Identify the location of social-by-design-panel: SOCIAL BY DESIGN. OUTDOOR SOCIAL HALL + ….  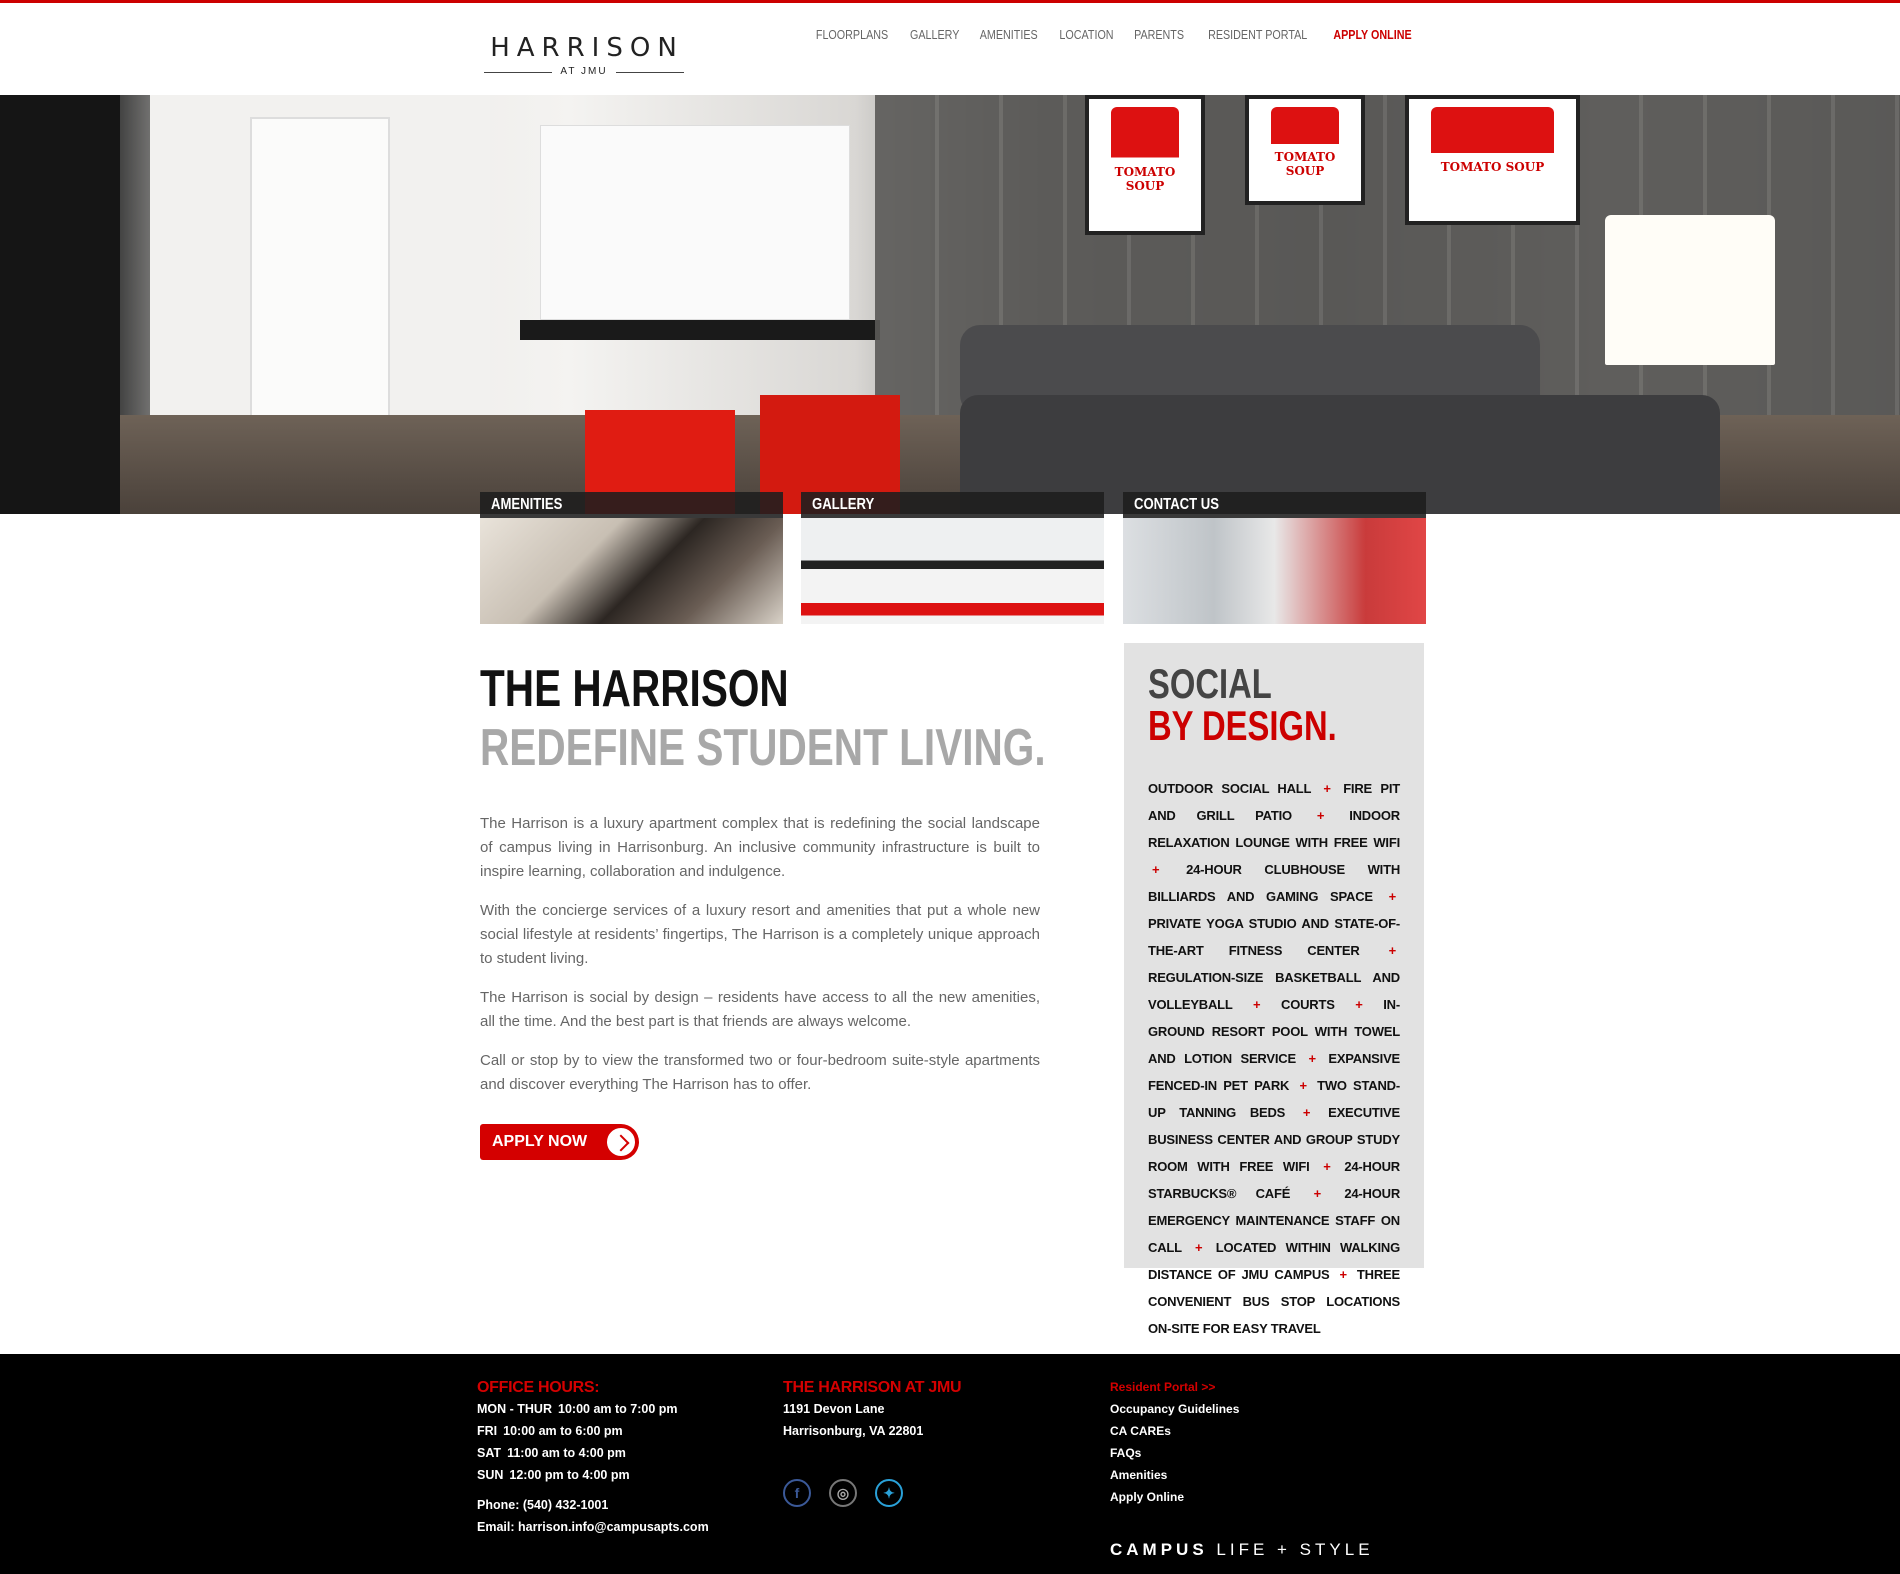
(1274, 989).